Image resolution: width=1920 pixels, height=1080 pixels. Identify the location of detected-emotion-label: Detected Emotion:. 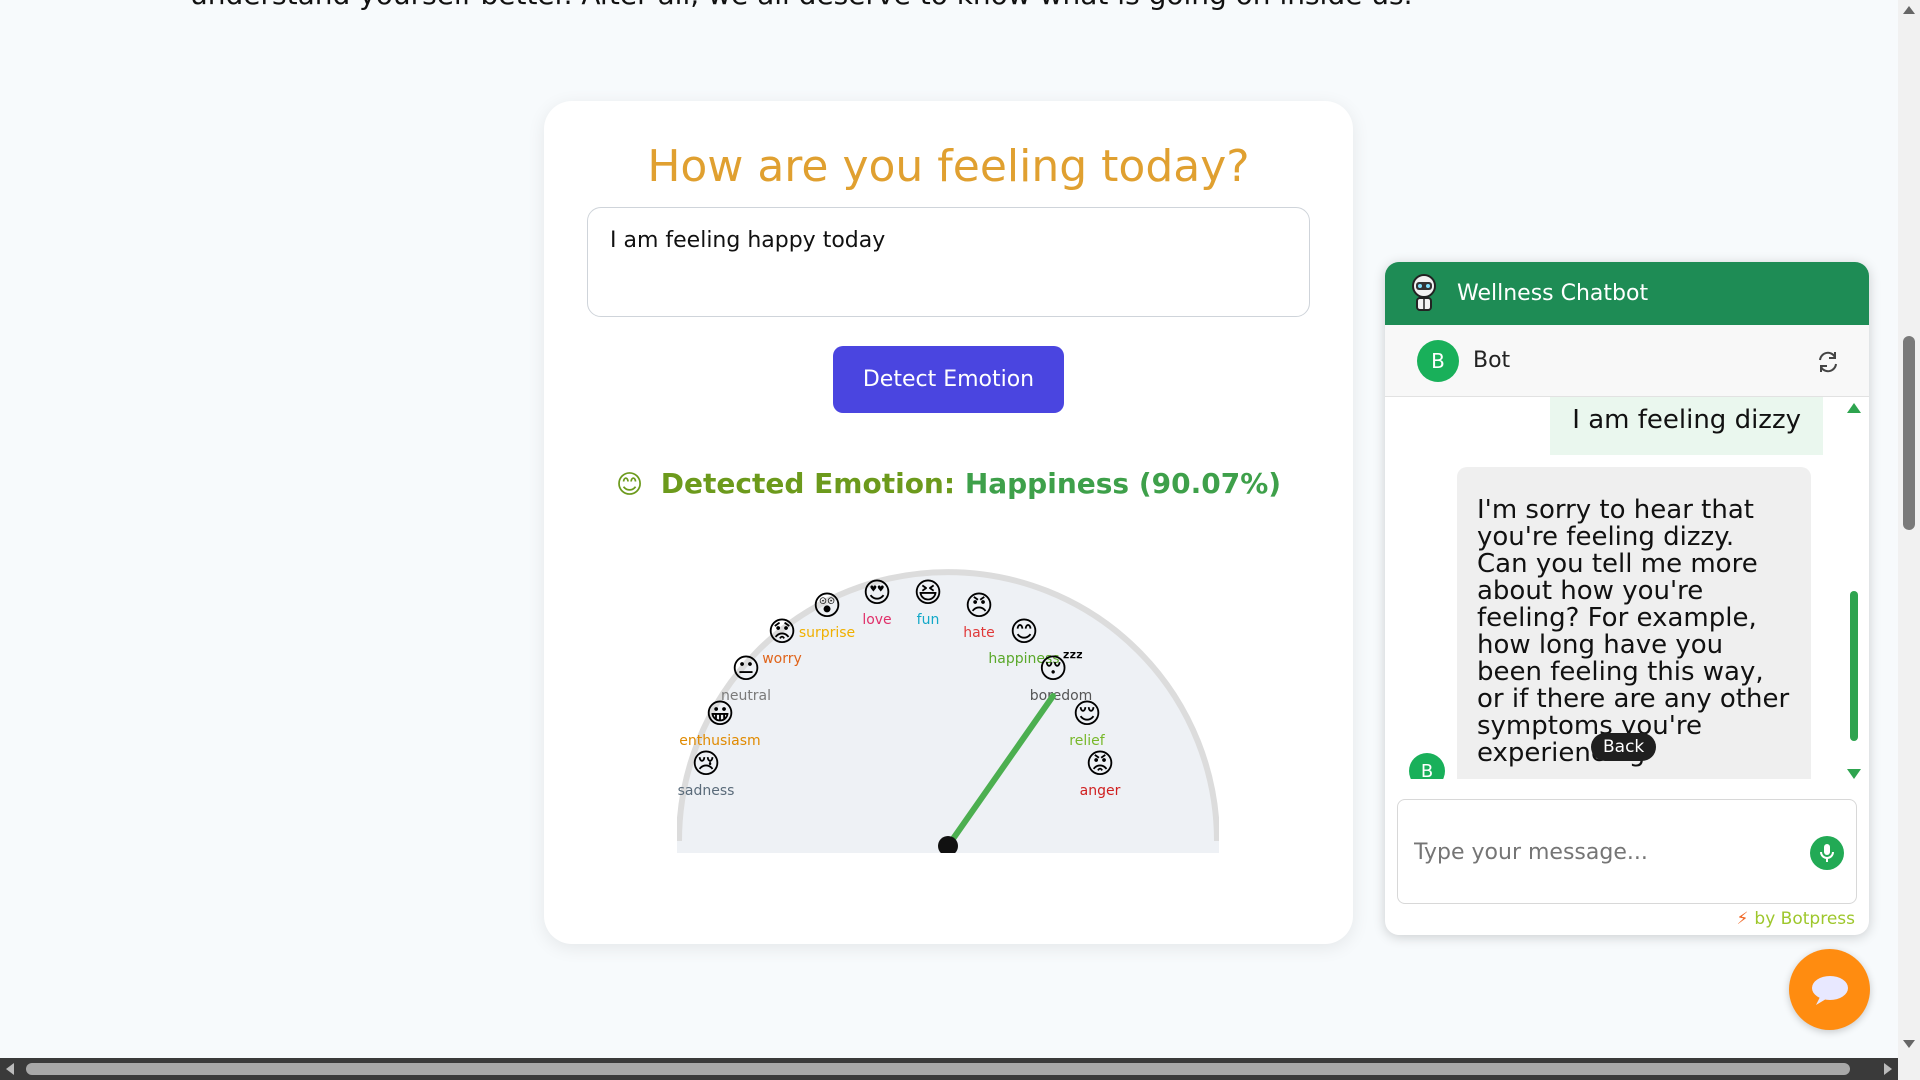
(808, 483).